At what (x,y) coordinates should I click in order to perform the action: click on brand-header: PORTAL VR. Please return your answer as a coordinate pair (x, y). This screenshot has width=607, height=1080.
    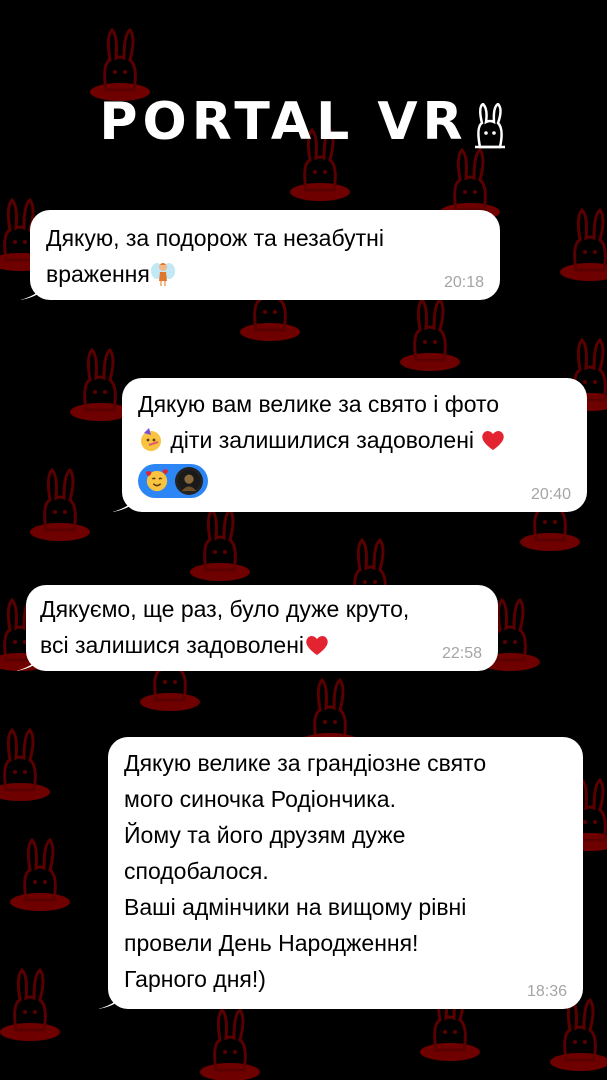
    Looking at the image, I should click on (303, 122).